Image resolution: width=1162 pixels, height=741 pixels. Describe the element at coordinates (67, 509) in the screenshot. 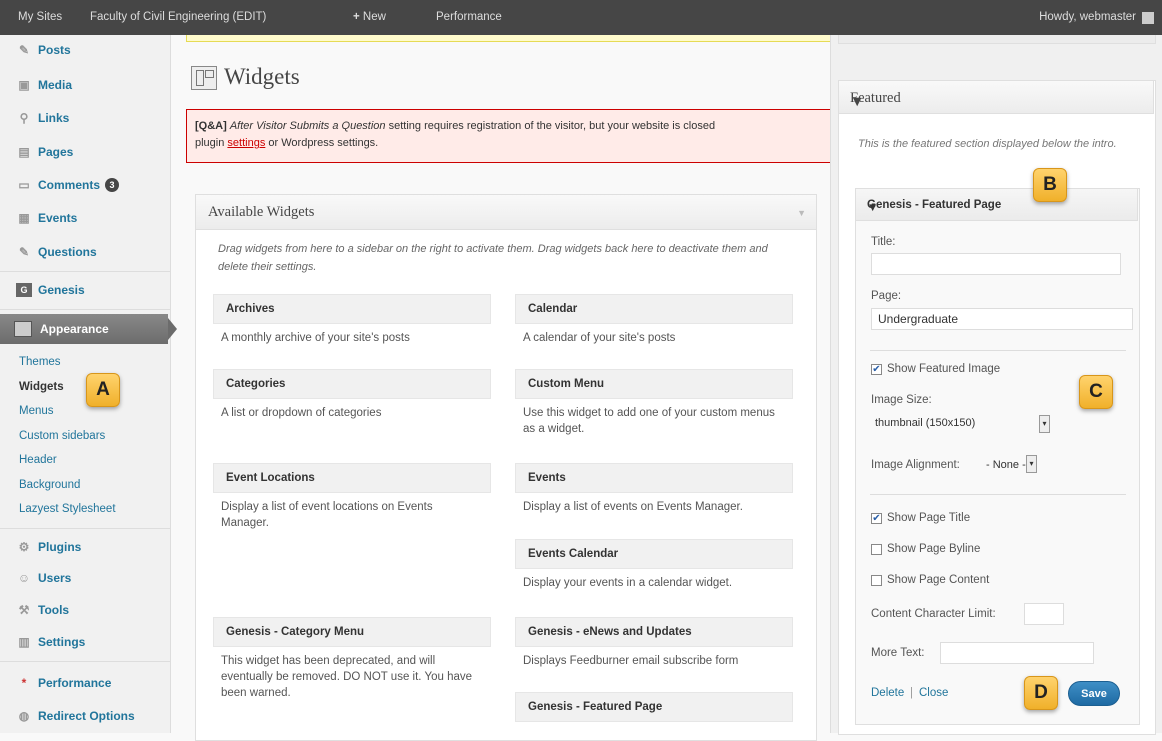

I see `submenu-lazyest-stylesheet: Lazyest Stylesheet` at that location.